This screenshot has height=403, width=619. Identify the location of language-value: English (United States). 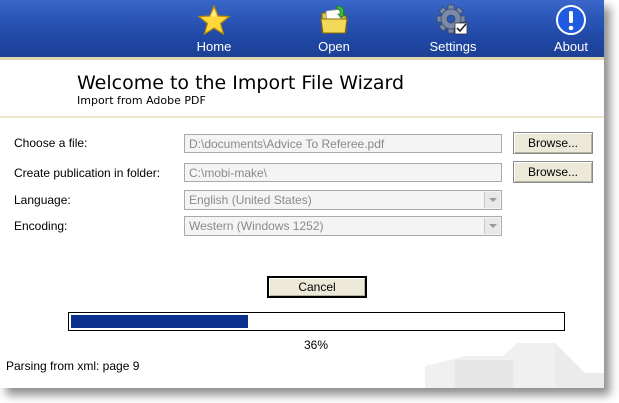
(250, 200).